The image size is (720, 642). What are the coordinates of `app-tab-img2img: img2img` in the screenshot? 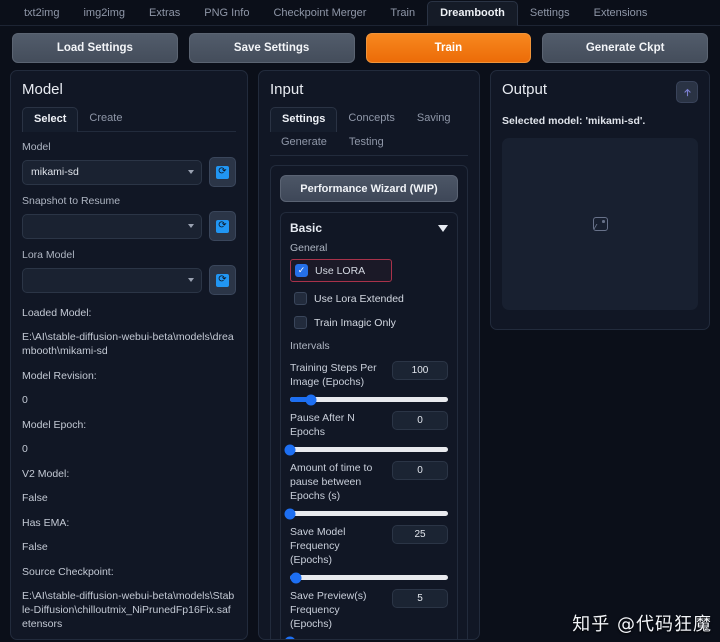 It's located at (104, 13).